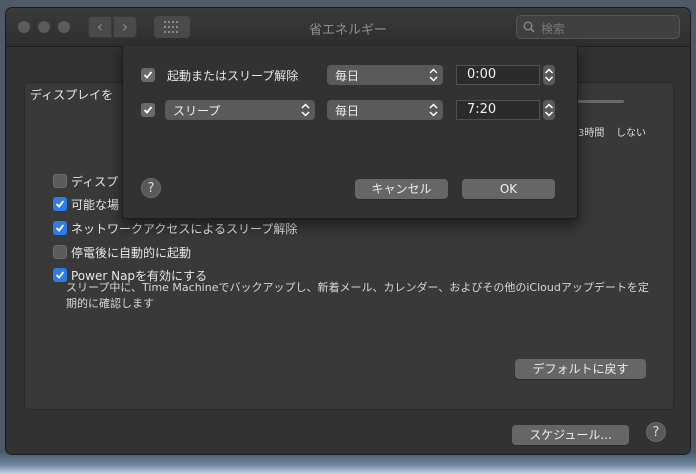 Image resolution: width=696 pixels, height=474 pixels. Describe the element at coordinates (197, 111) in the screenshot. I see `sleep-action-value: スリープ` at that location.